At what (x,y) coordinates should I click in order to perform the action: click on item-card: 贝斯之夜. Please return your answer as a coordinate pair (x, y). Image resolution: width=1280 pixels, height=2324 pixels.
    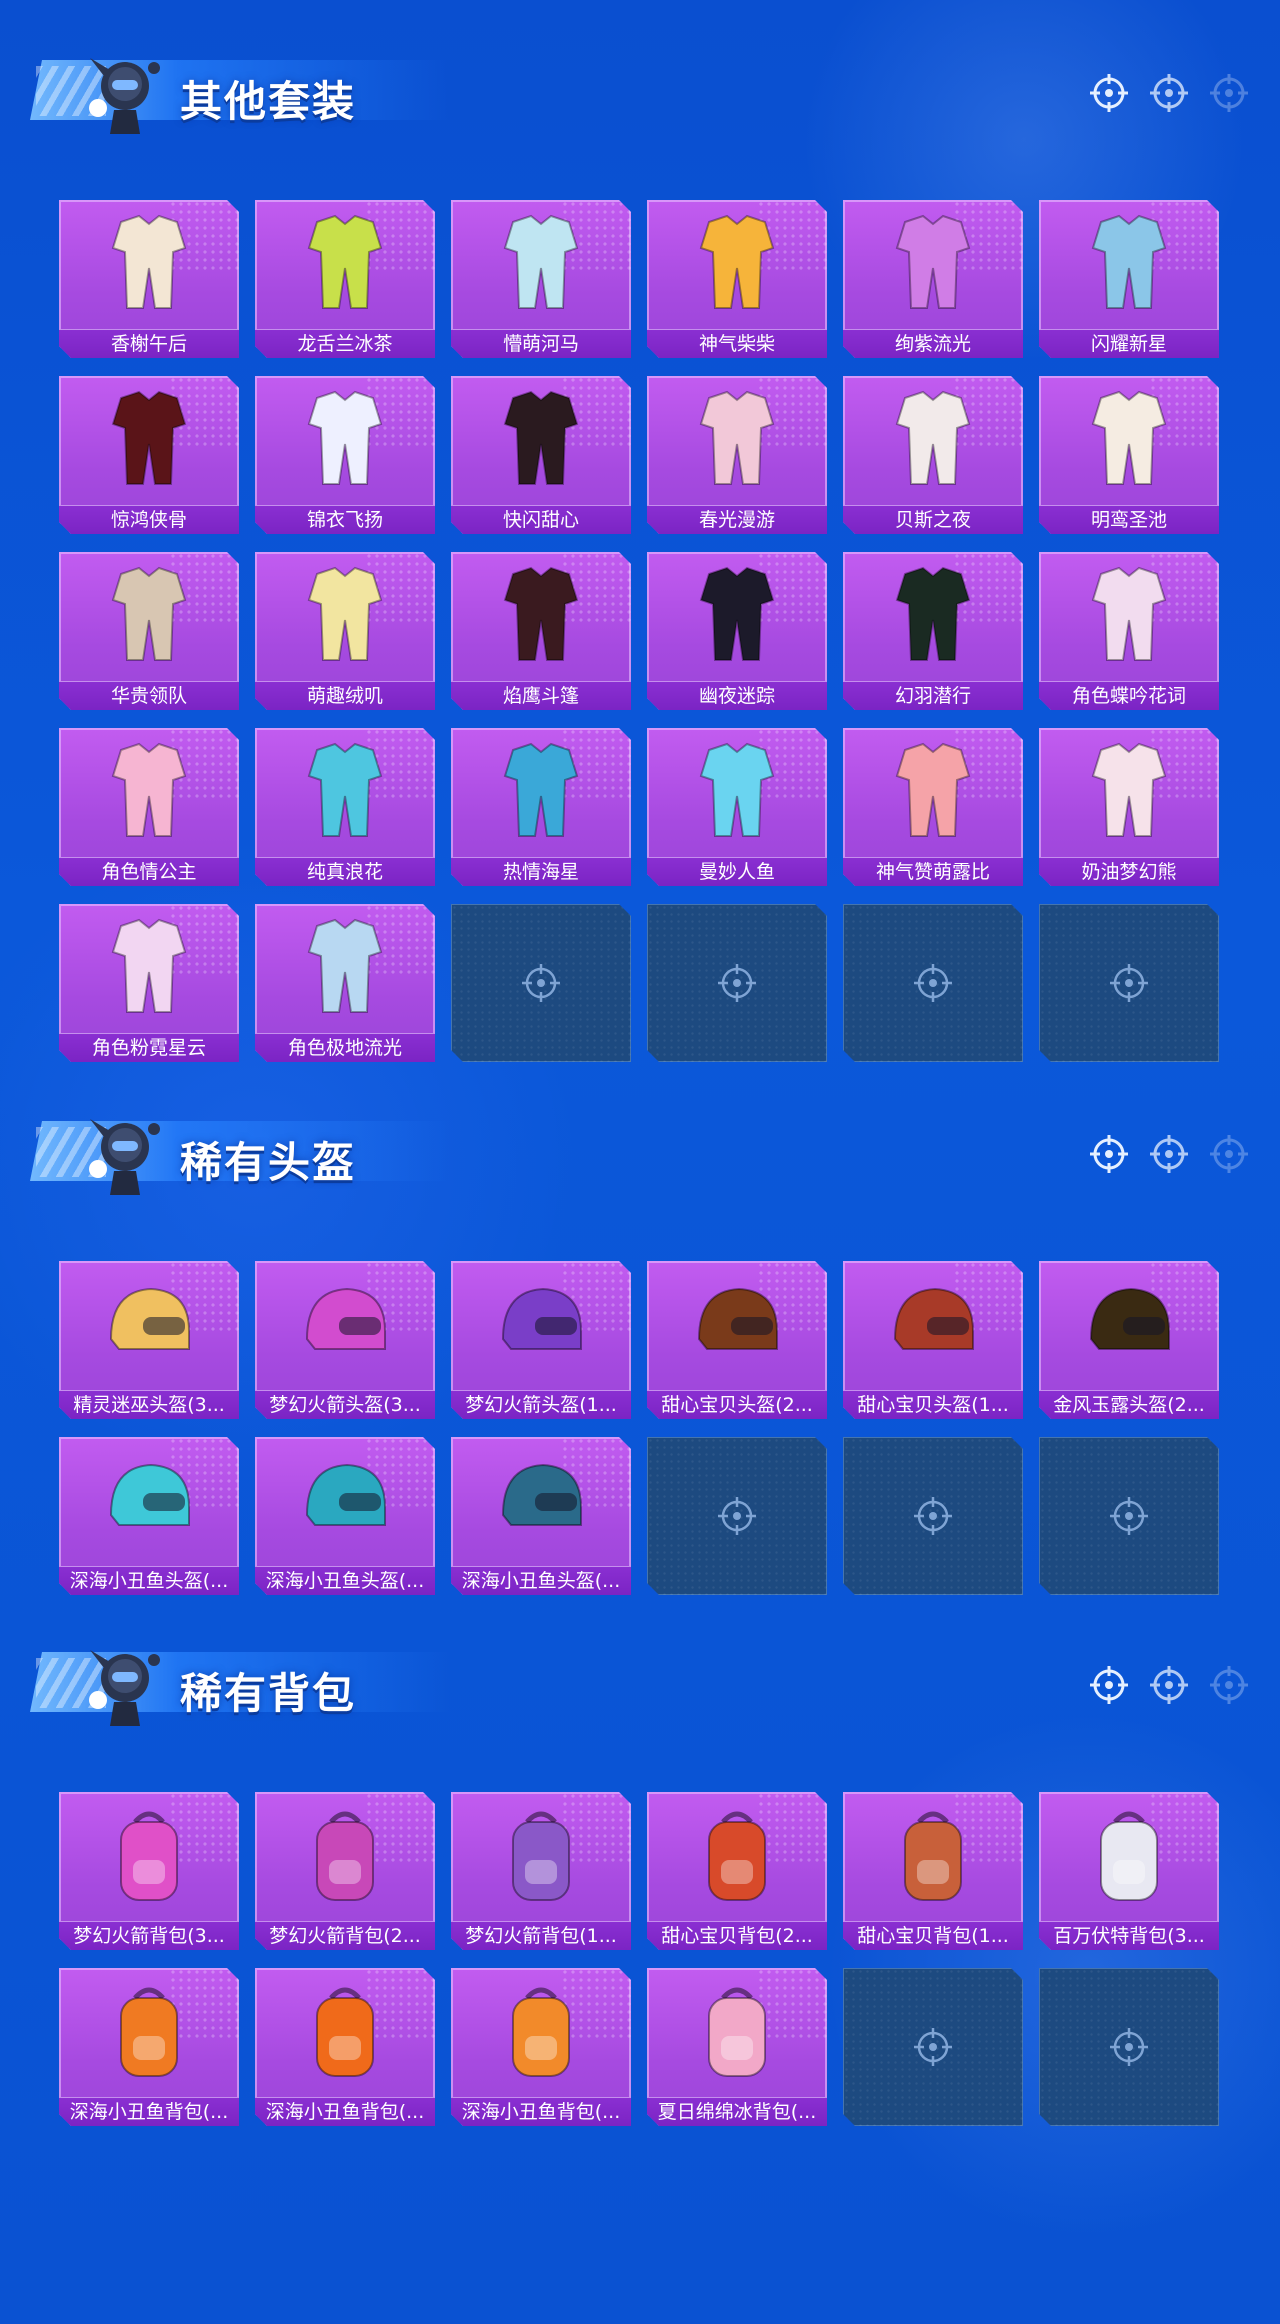
    Looking at the image, I should click on (933, 455).